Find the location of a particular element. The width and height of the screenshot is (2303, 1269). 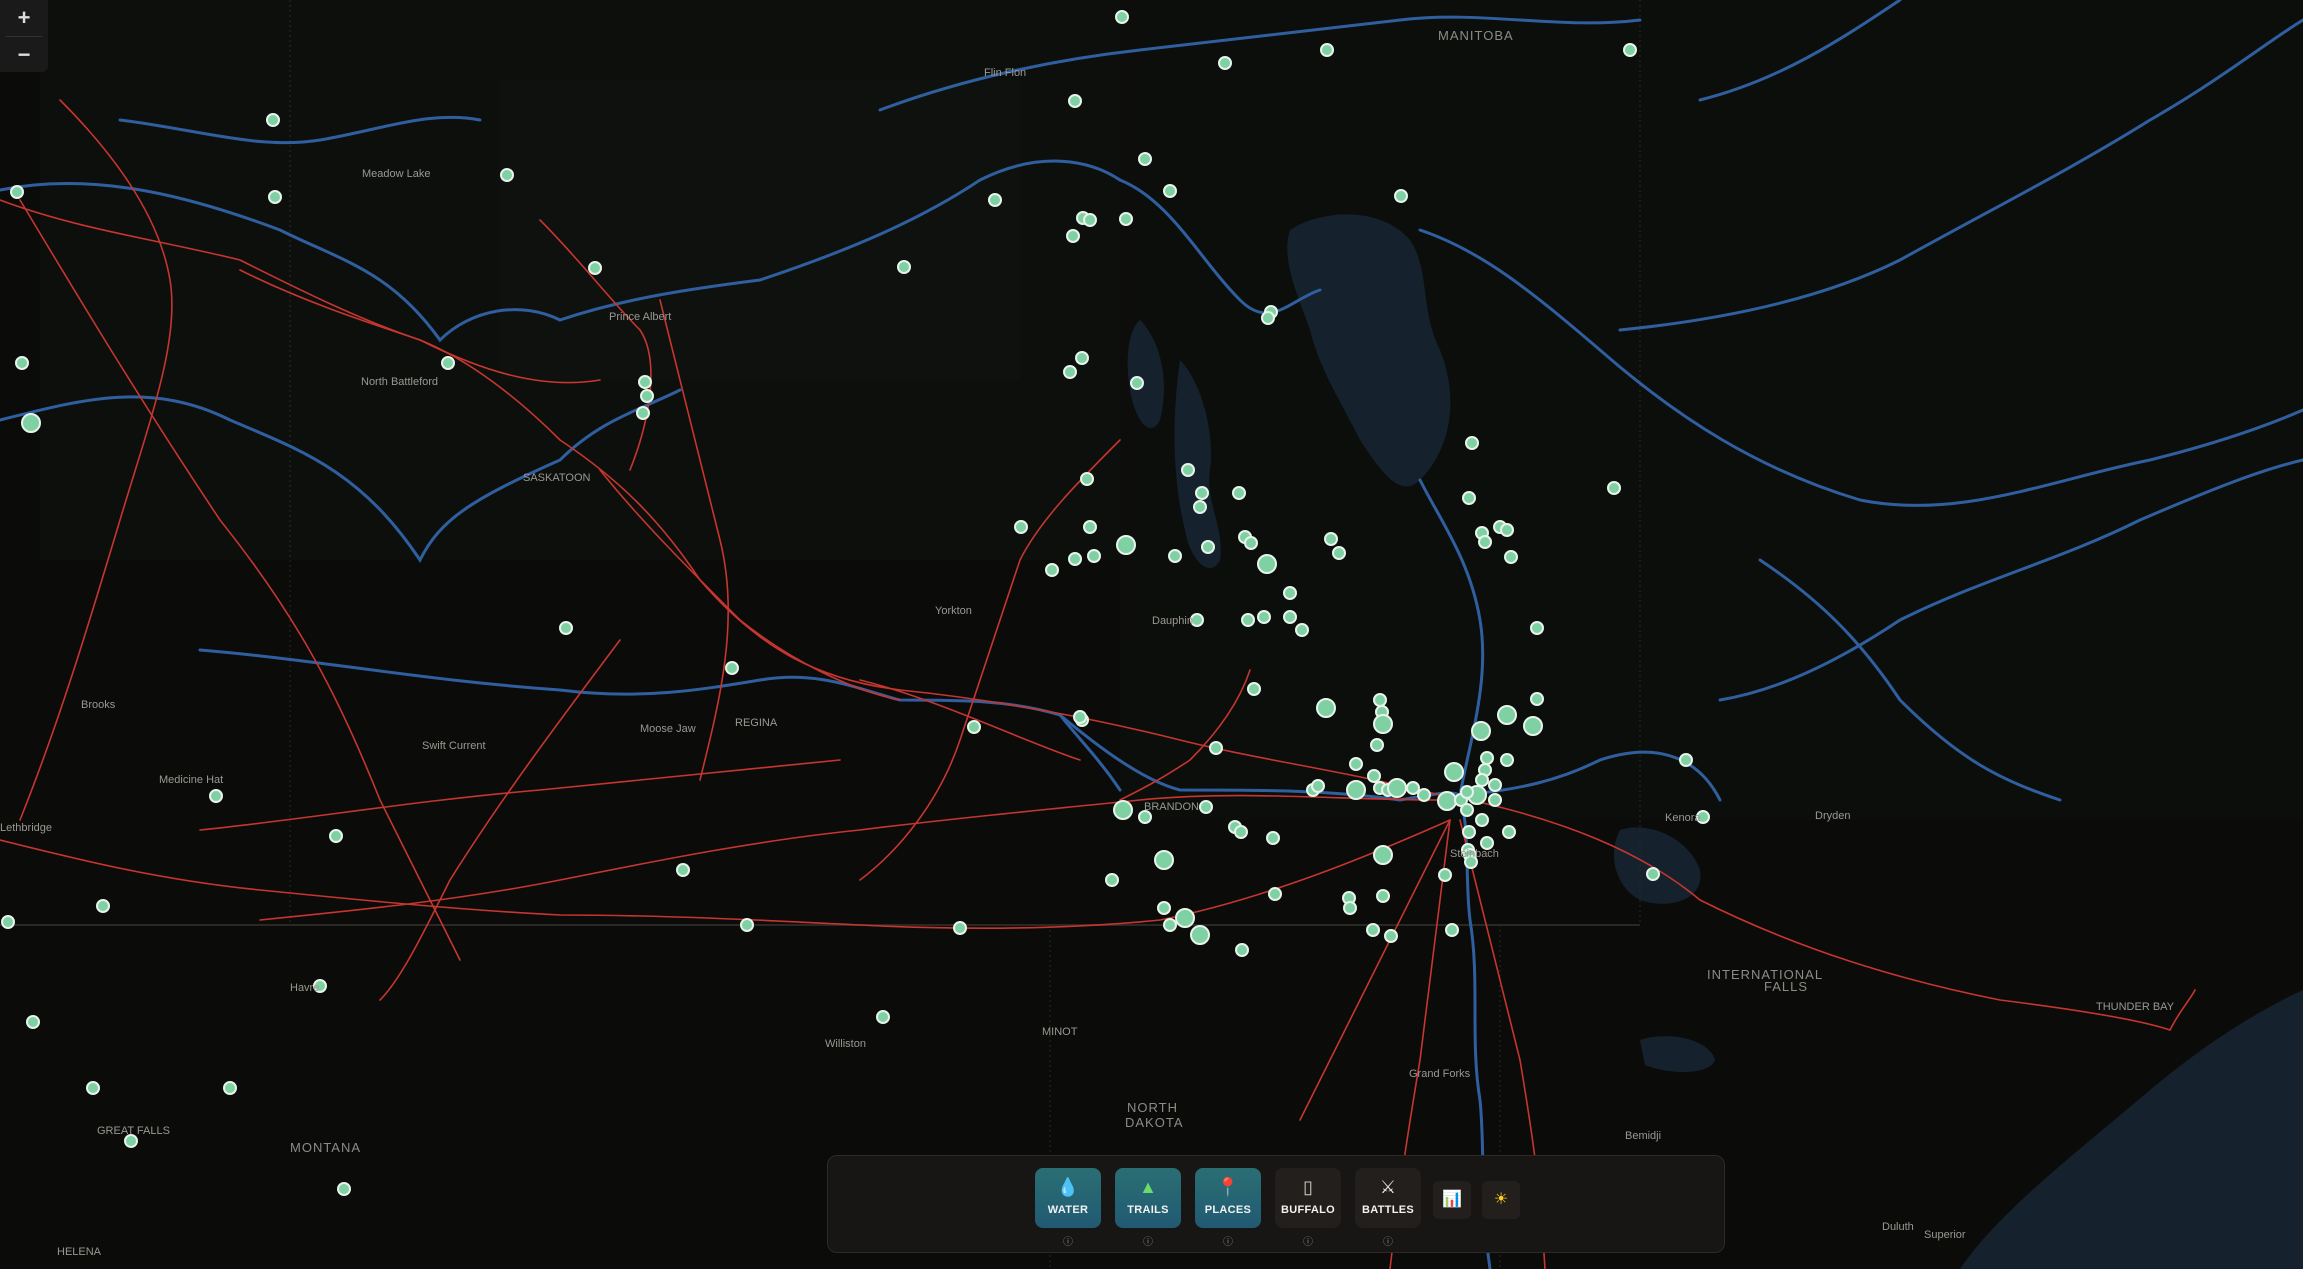

battles-layer-button: ⚔ BATTLES is located at coordinates (1388, 1198).